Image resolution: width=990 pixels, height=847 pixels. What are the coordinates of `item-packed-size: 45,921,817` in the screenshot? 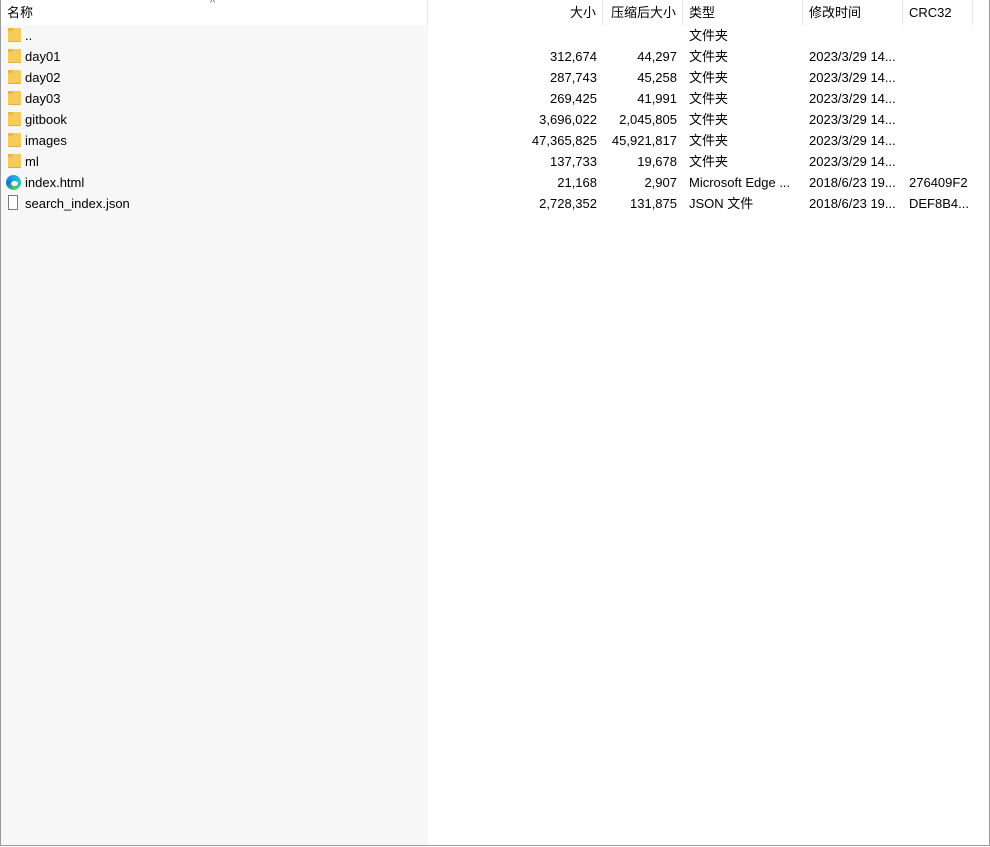 It's located at (644, 140).